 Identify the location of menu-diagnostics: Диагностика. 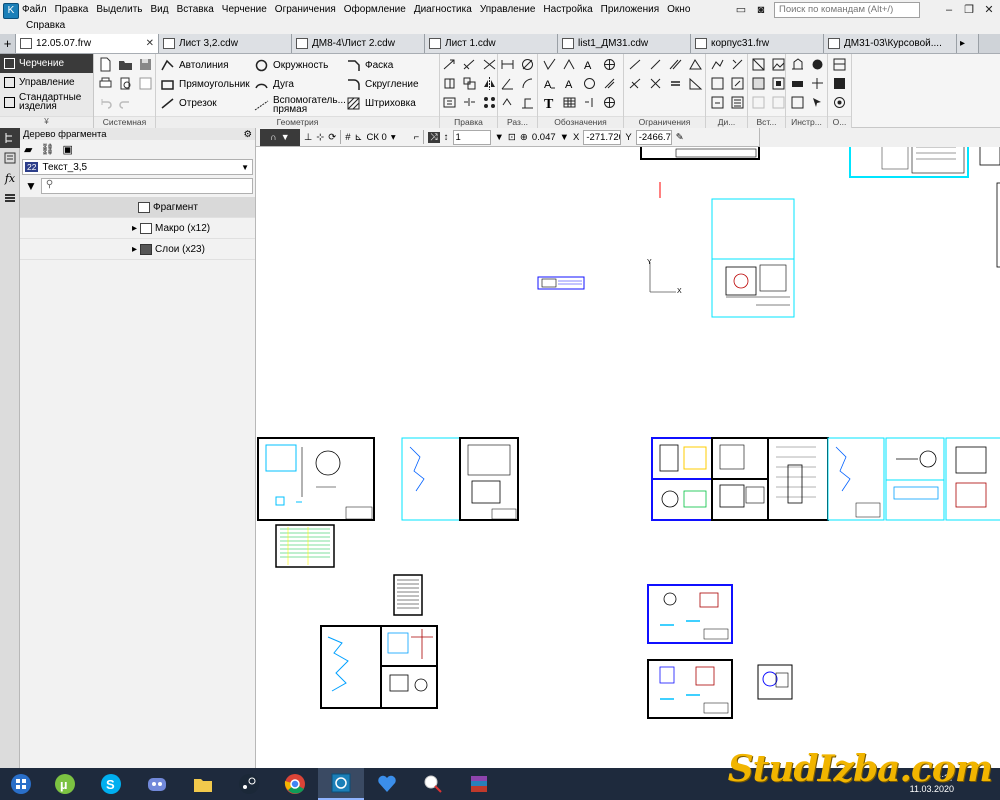
(443, 9).